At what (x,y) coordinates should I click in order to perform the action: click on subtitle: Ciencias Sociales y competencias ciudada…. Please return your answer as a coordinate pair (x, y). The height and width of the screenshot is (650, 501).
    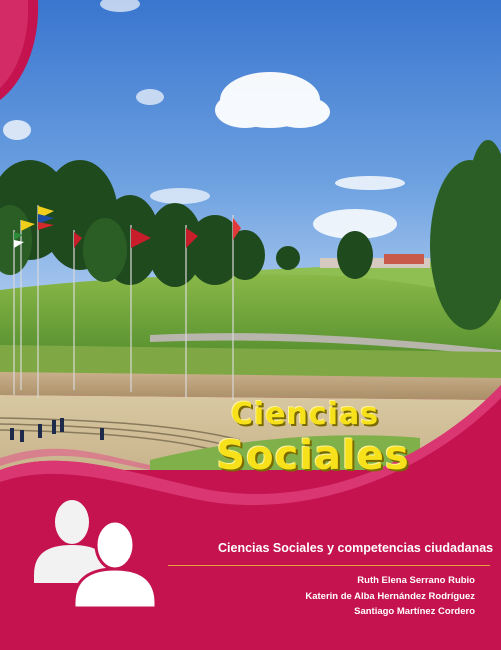
    Looking at the image, I should click on (356, 548).